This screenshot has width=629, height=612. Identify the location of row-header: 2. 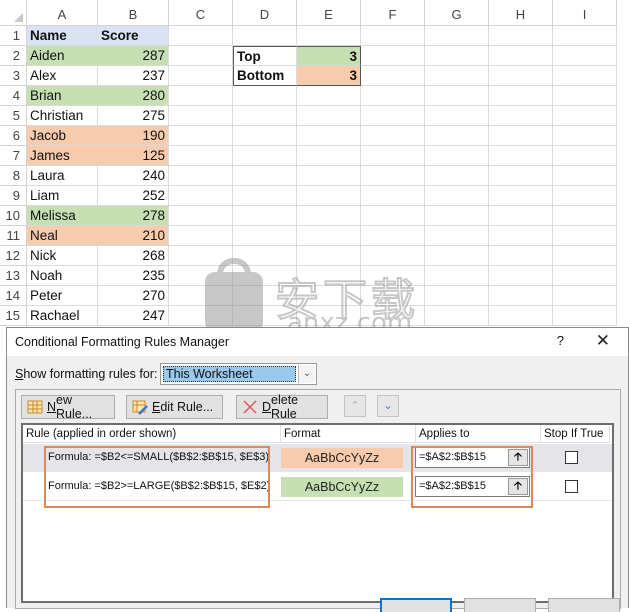
(13, 56).